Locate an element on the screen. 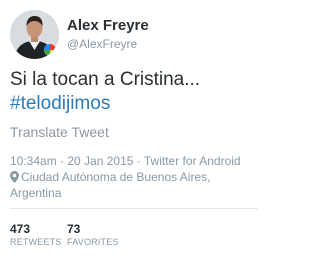 This screenshot has width=320, height=262. profile-photo-icon is located at coordinates (34, 34).